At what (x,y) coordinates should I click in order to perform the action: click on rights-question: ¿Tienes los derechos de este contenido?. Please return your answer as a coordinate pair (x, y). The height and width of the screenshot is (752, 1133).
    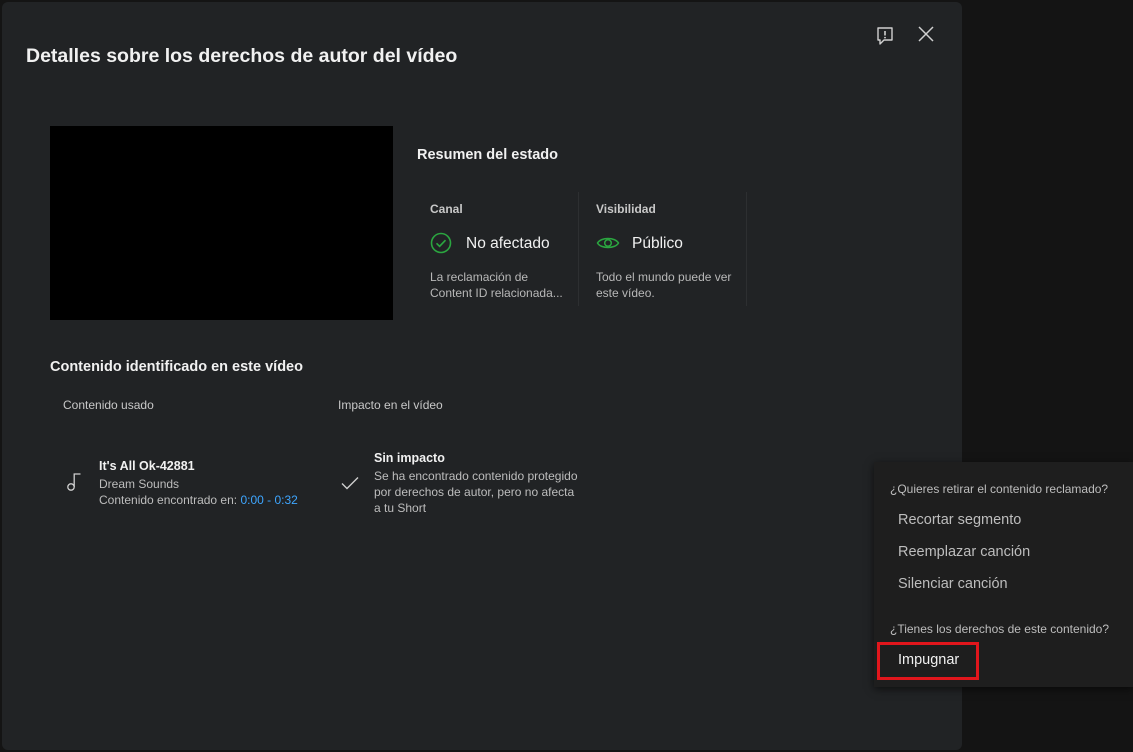
    Looking at the image, I should click on (1000, 629).